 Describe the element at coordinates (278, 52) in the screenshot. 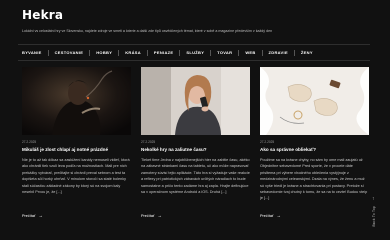

I see `nav-item-zdravie: ZDRAVIE` at that location.